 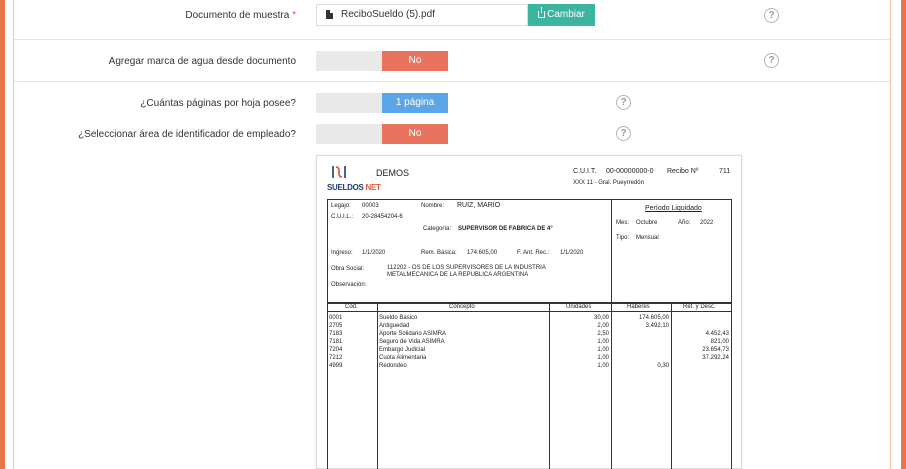 I want to click on table-row-concepto: Cuota Alimentaria, so click(x=403, y=358).